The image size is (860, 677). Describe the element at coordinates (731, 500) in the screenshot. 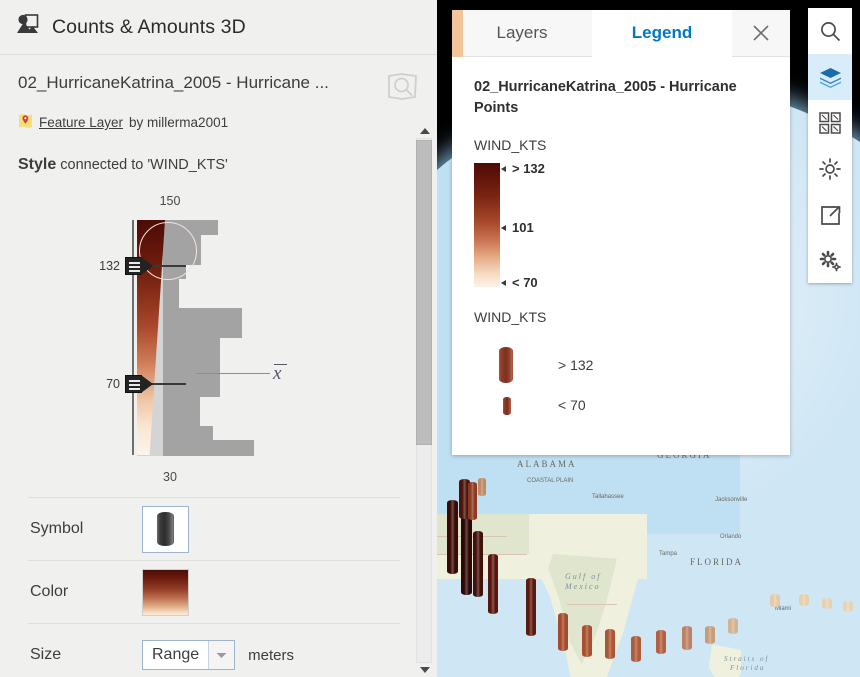

I see `map-label: Jacksonville` at that location.